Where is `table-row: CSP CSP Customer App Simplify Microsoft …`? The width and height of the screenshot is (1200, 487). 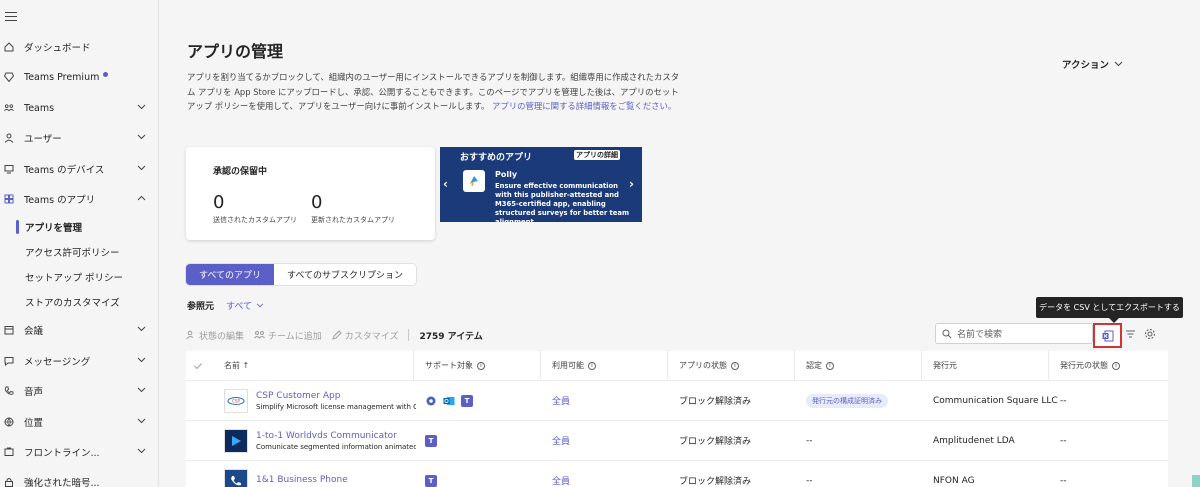 table-row: CSP CSP Customer App Simplify Microsoft … is located at coordinates (677, 401).